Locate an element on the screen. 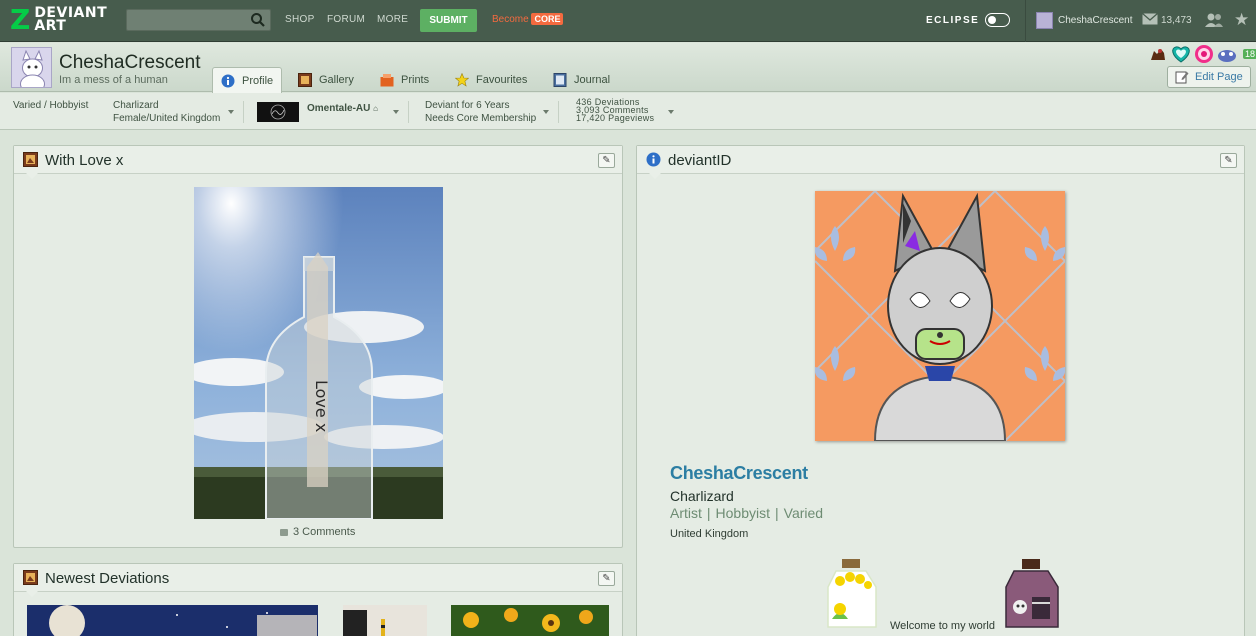 The image size is (1256, 636). sunflower-thumbnail-image is located at coordinates (530, 620).